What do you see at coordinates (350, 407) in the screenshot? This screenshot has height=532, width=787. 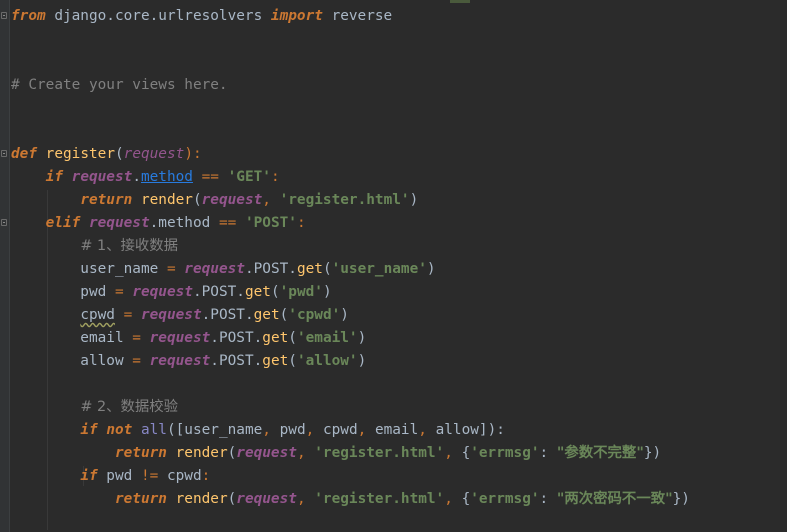 I see `code-line: # 2、数据校验` at bounding box center [350, 407].